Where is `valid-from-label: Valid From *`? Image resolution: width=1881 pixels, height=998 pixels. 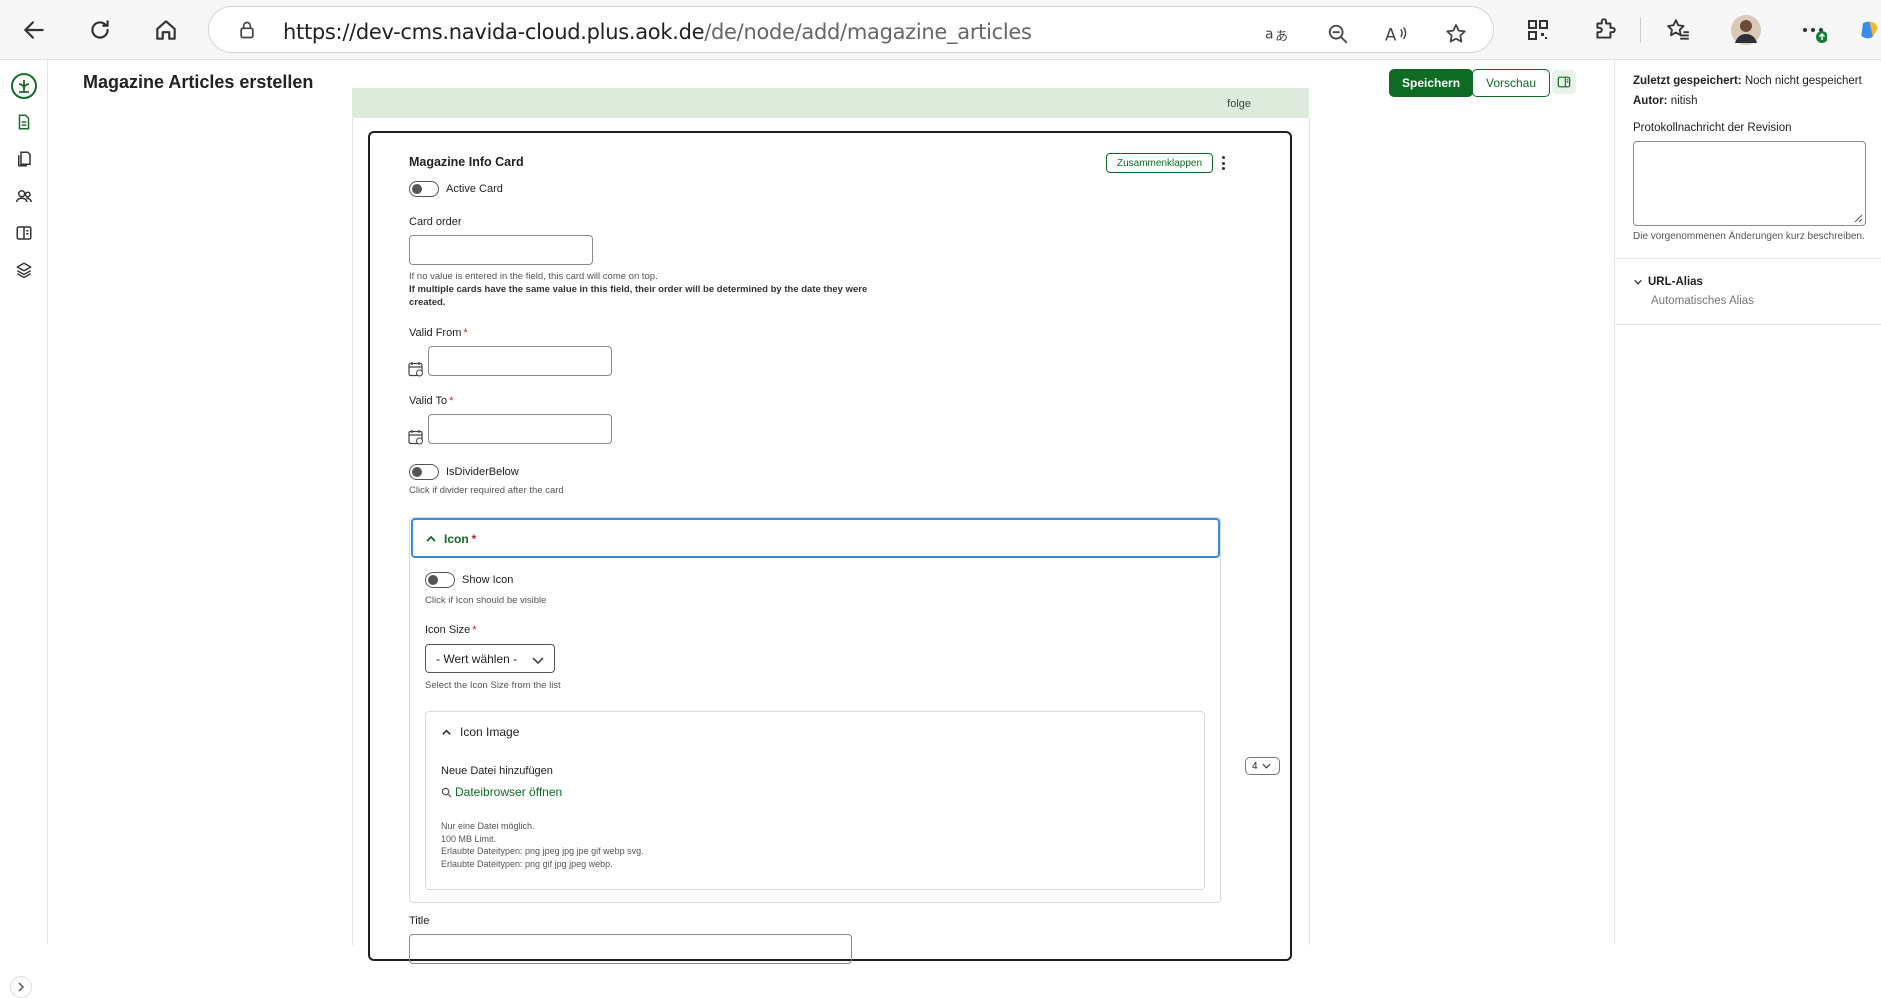 valid-from-label: Valid From * is located at coordinates (438, 333).